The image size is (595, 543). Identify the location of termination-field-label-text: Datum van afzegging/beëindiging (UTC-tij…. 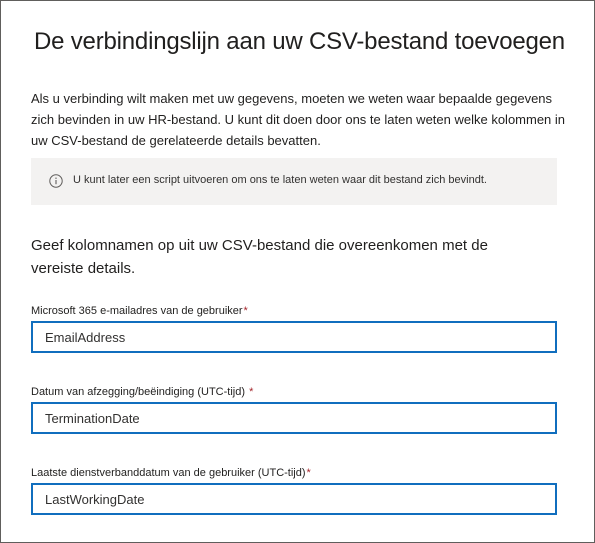
(138, 392).